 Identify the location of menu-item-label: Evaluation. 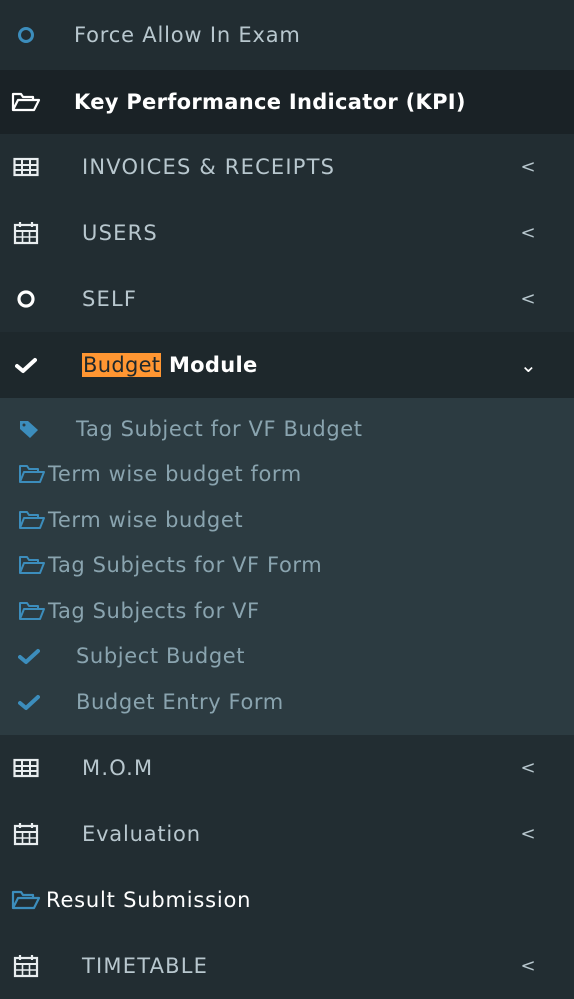
(141, 833).